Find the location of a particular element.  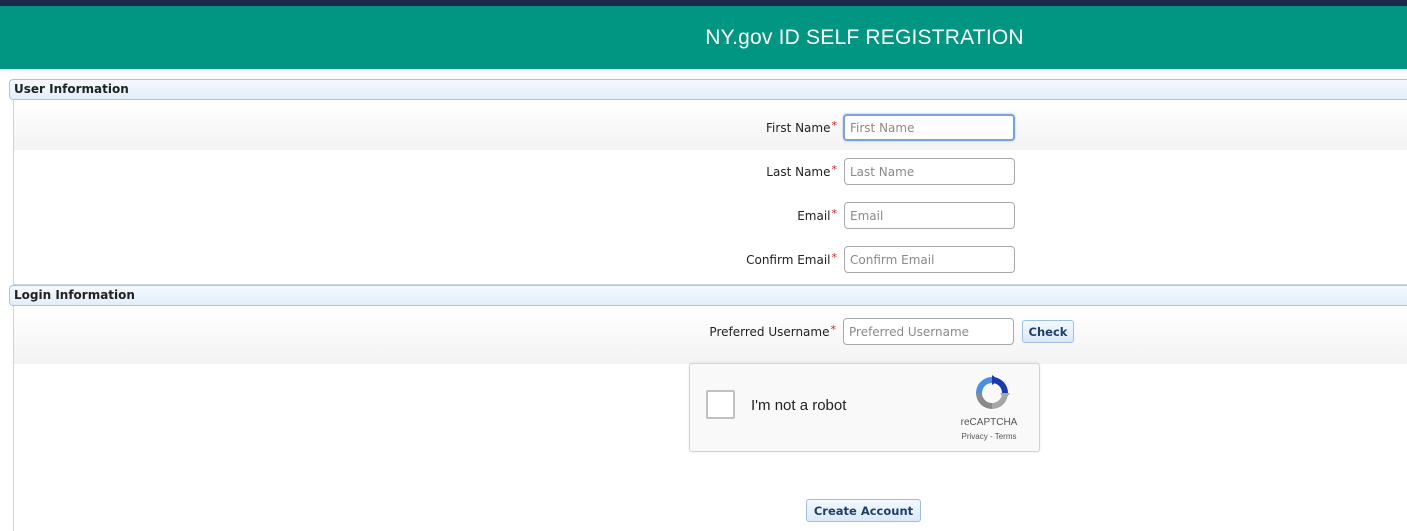

last-name-input is located at coordinates (929, 171).